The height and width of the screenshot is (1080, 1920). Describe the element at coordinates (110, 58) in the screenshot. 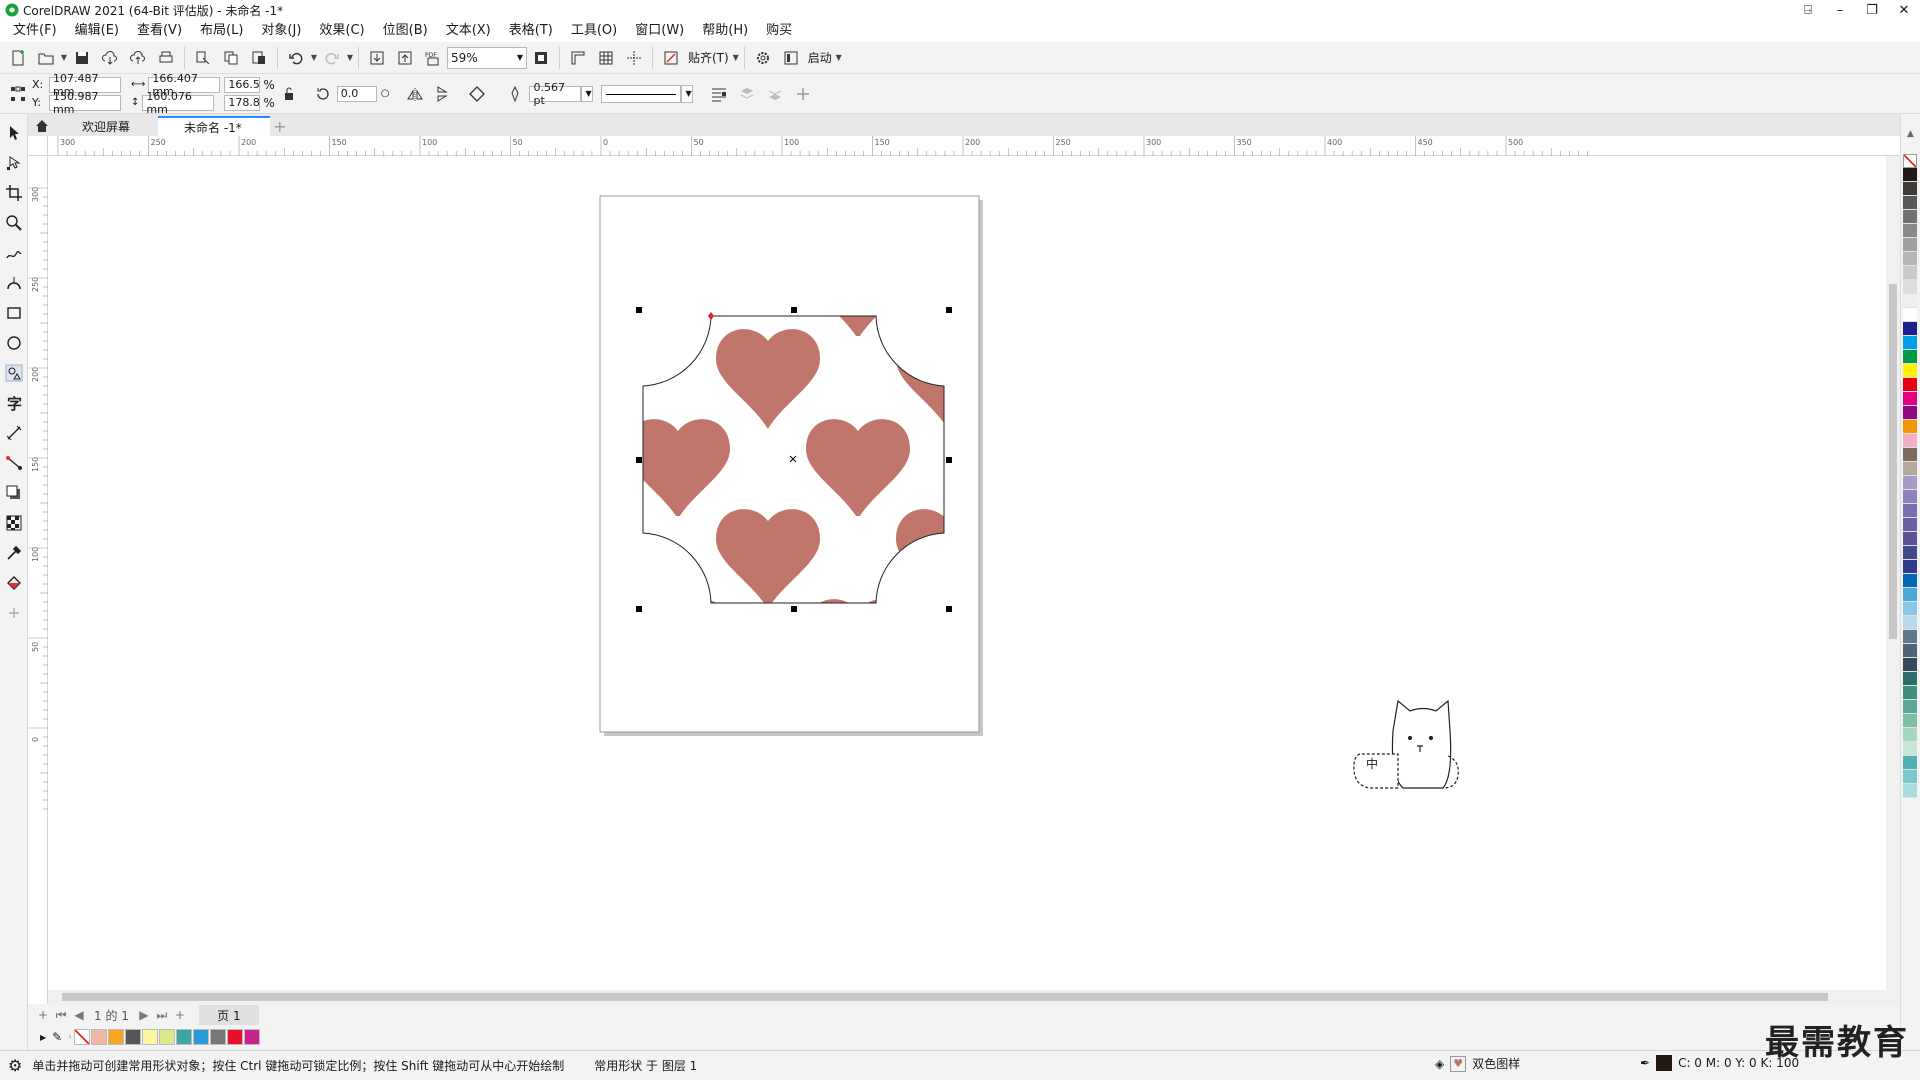

I see `cloud-download-icon` at that location.